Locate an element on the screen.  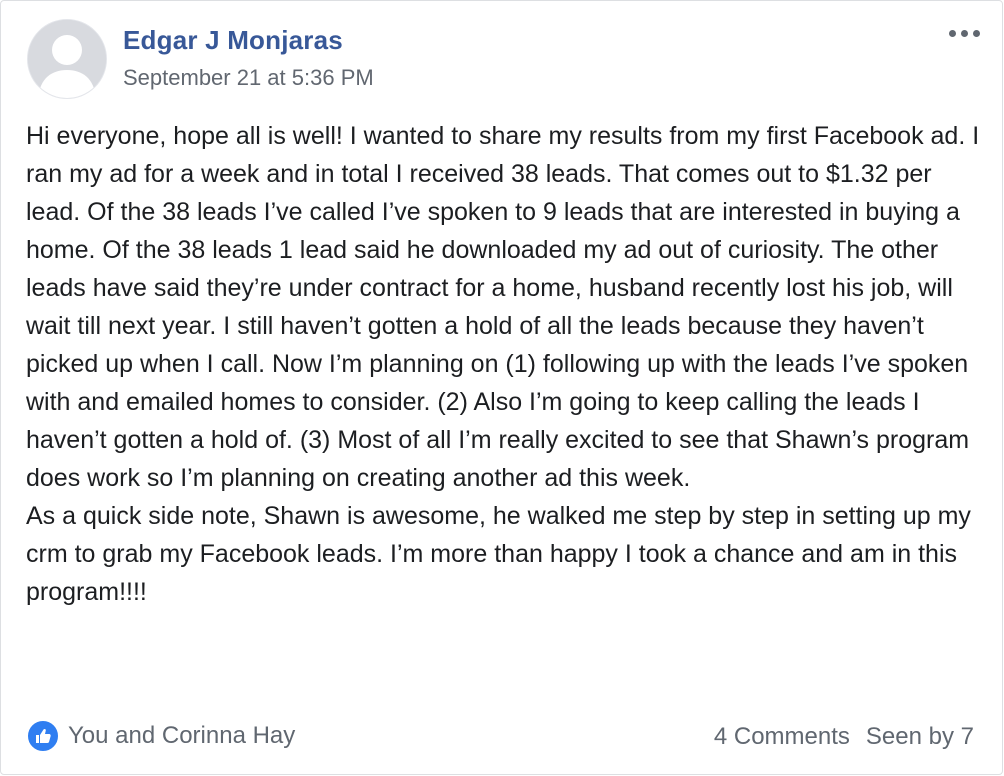
reactions-summary: You and Corinna Hay is located at coordinates (160, 736).